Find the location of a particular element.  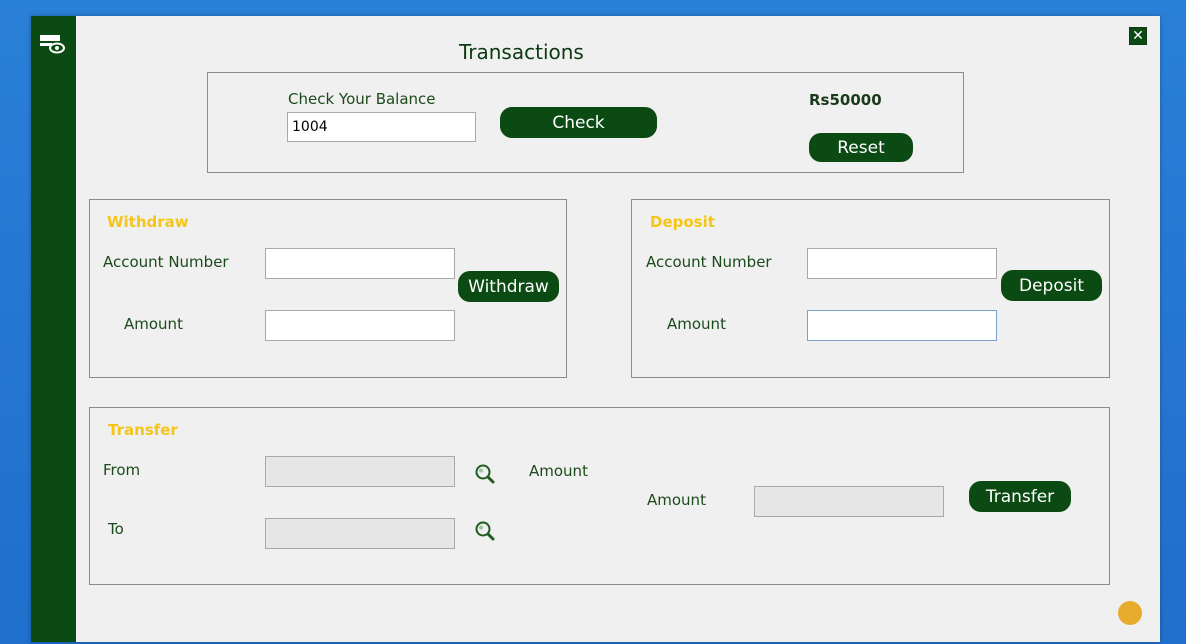

page-title: Transactions is located at coordinates (521, 52).